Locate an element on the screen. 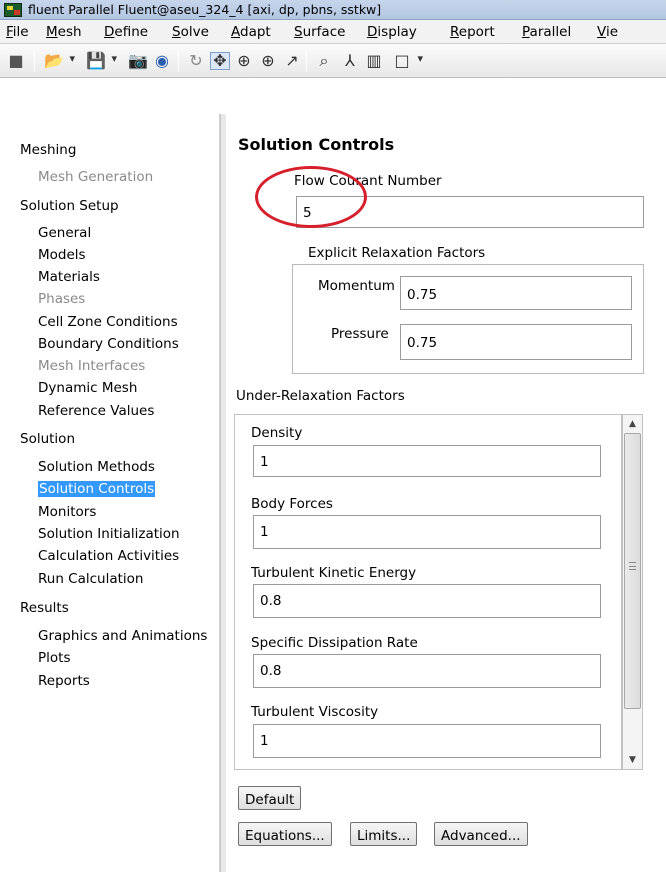 The height and width of the screenshot is (872, 666). nav-section-results: Results is located at coordinates (44, 608).